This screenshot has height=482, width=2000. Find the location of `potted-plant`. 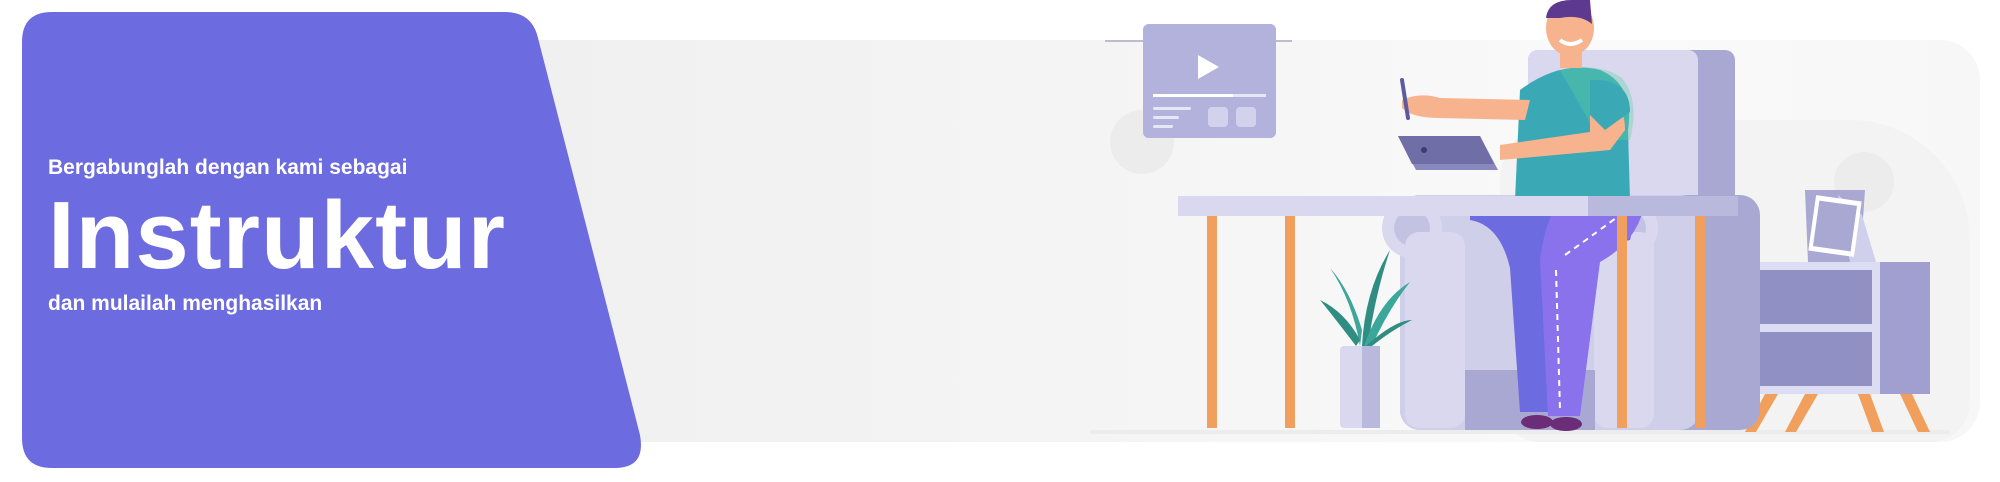

potted-plant is located at coordinates (1366, 339).